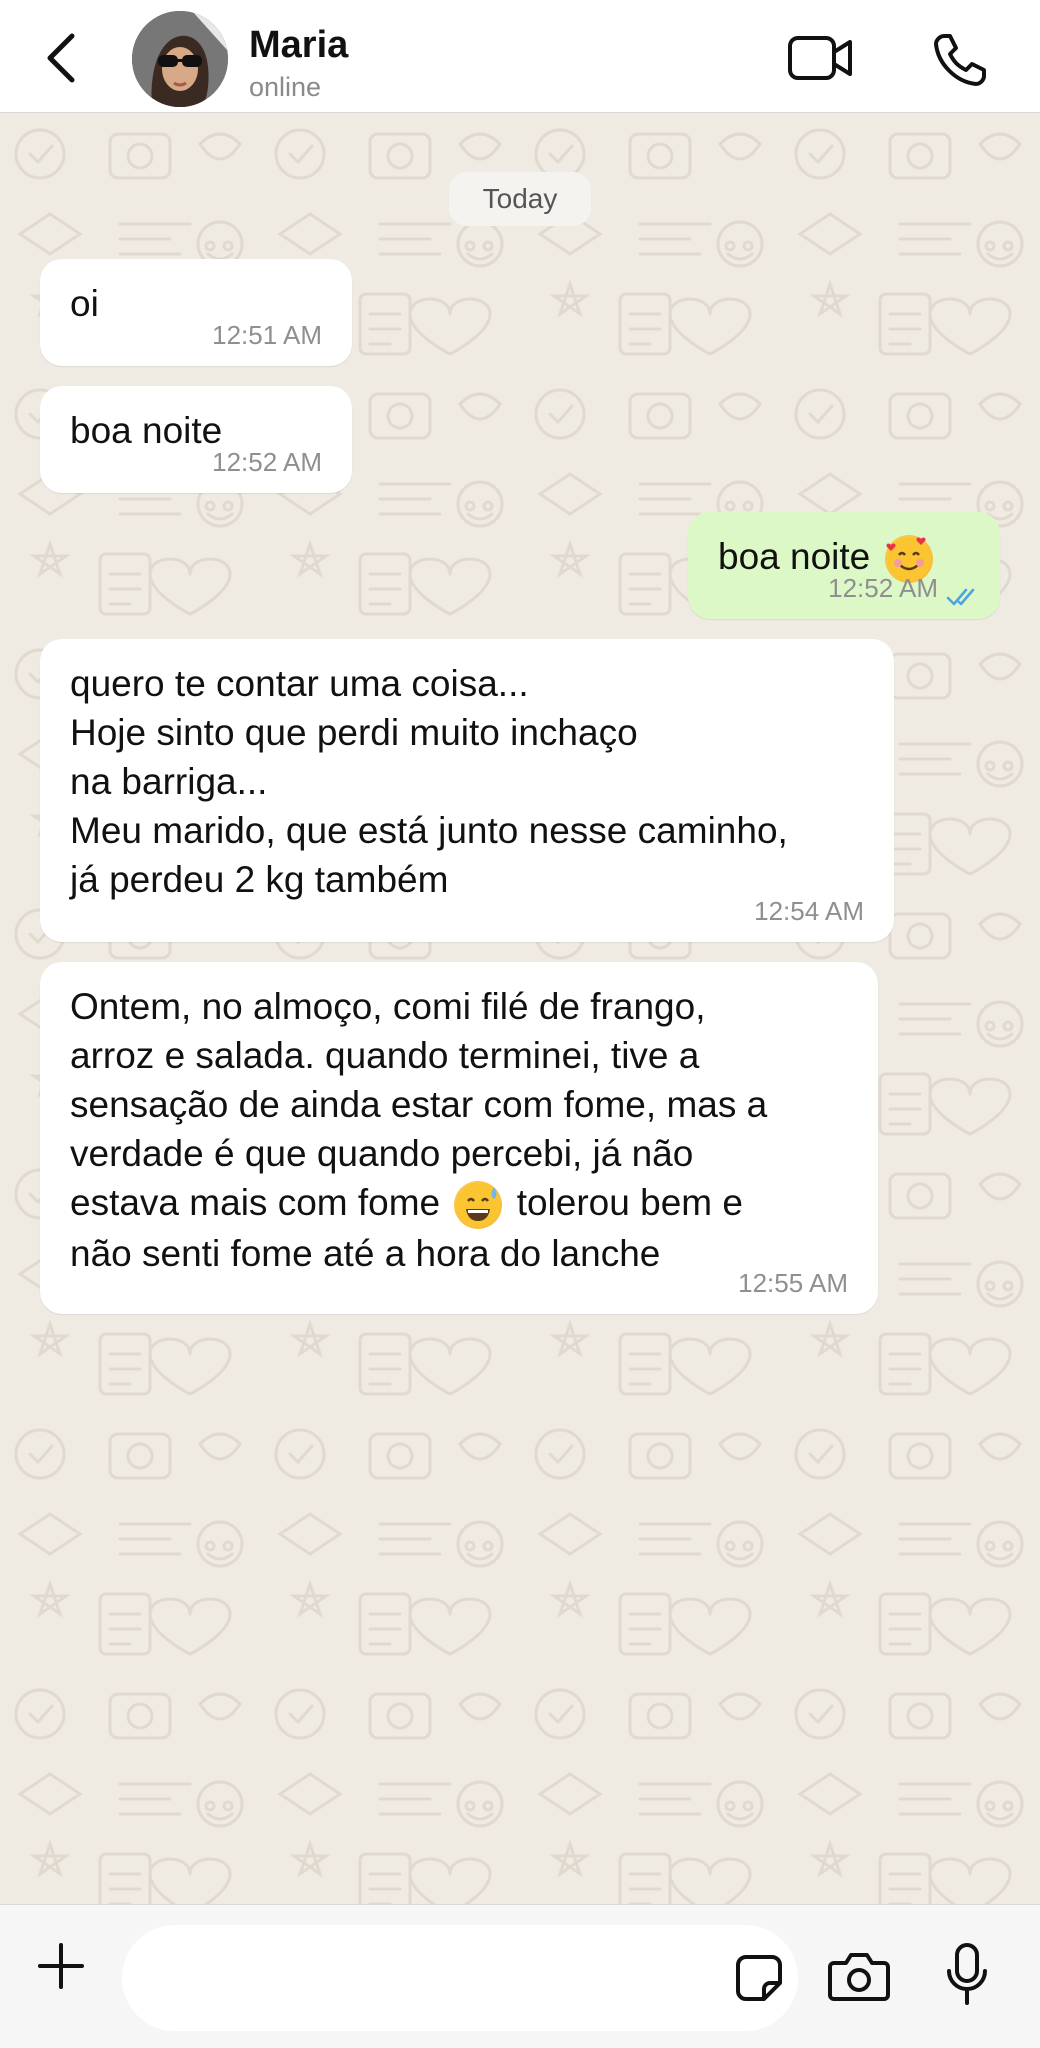 The width and height of the screenshot is (1040, 2048). Describe the element at coordinates (520, 199) in the screenshot. I see `date-separator: Today` at that location.